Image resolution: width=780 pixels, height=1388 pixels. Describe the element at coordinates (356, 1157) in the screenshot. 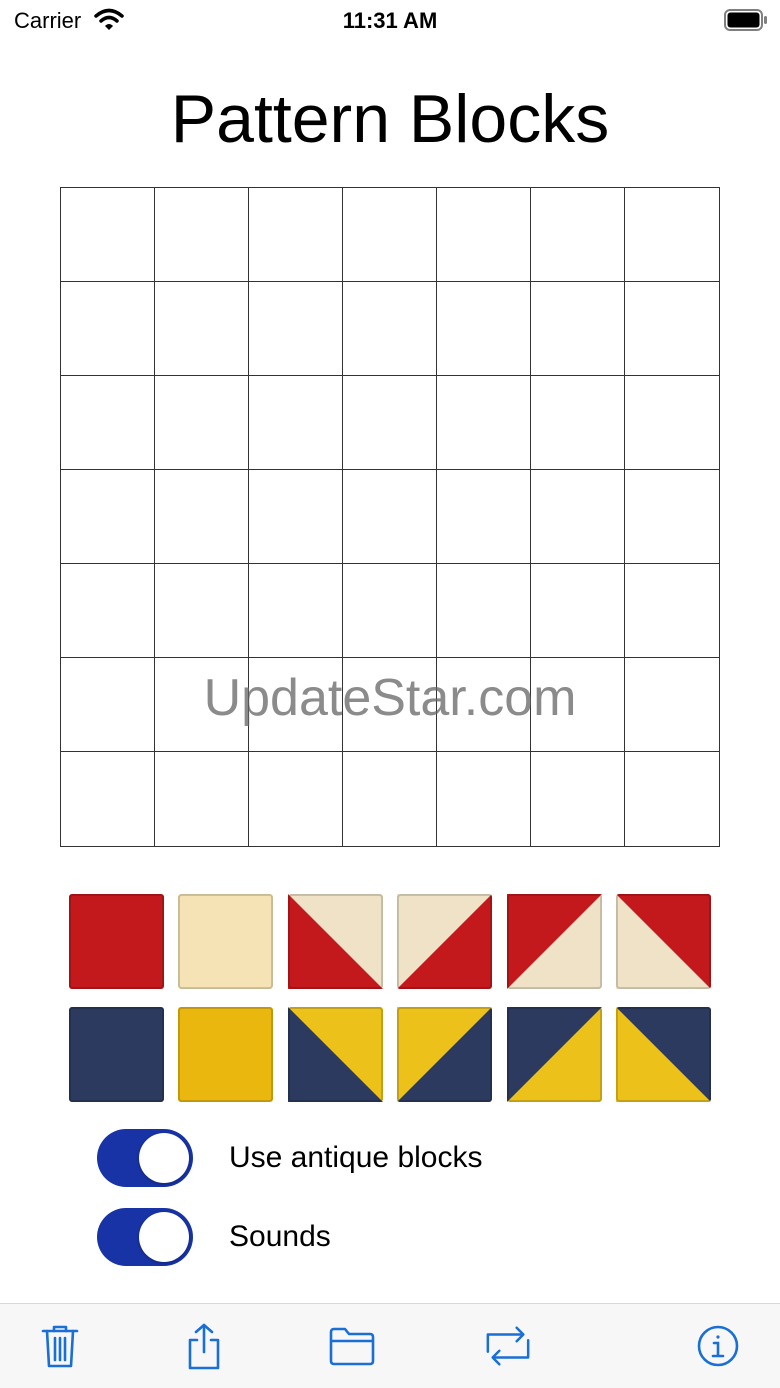

I see `antique-blocks-label: Use antique blocks` at that location.